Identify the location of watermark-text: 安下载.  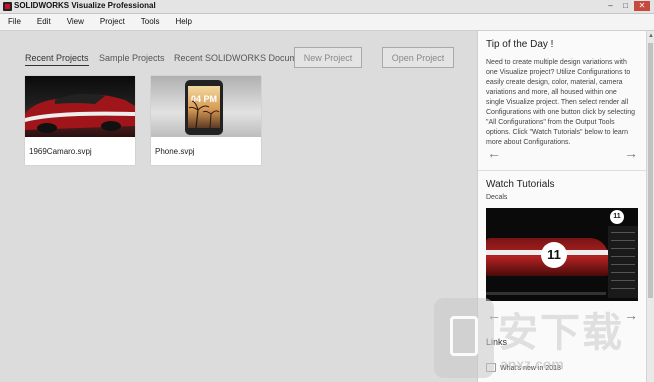
(561, 333).